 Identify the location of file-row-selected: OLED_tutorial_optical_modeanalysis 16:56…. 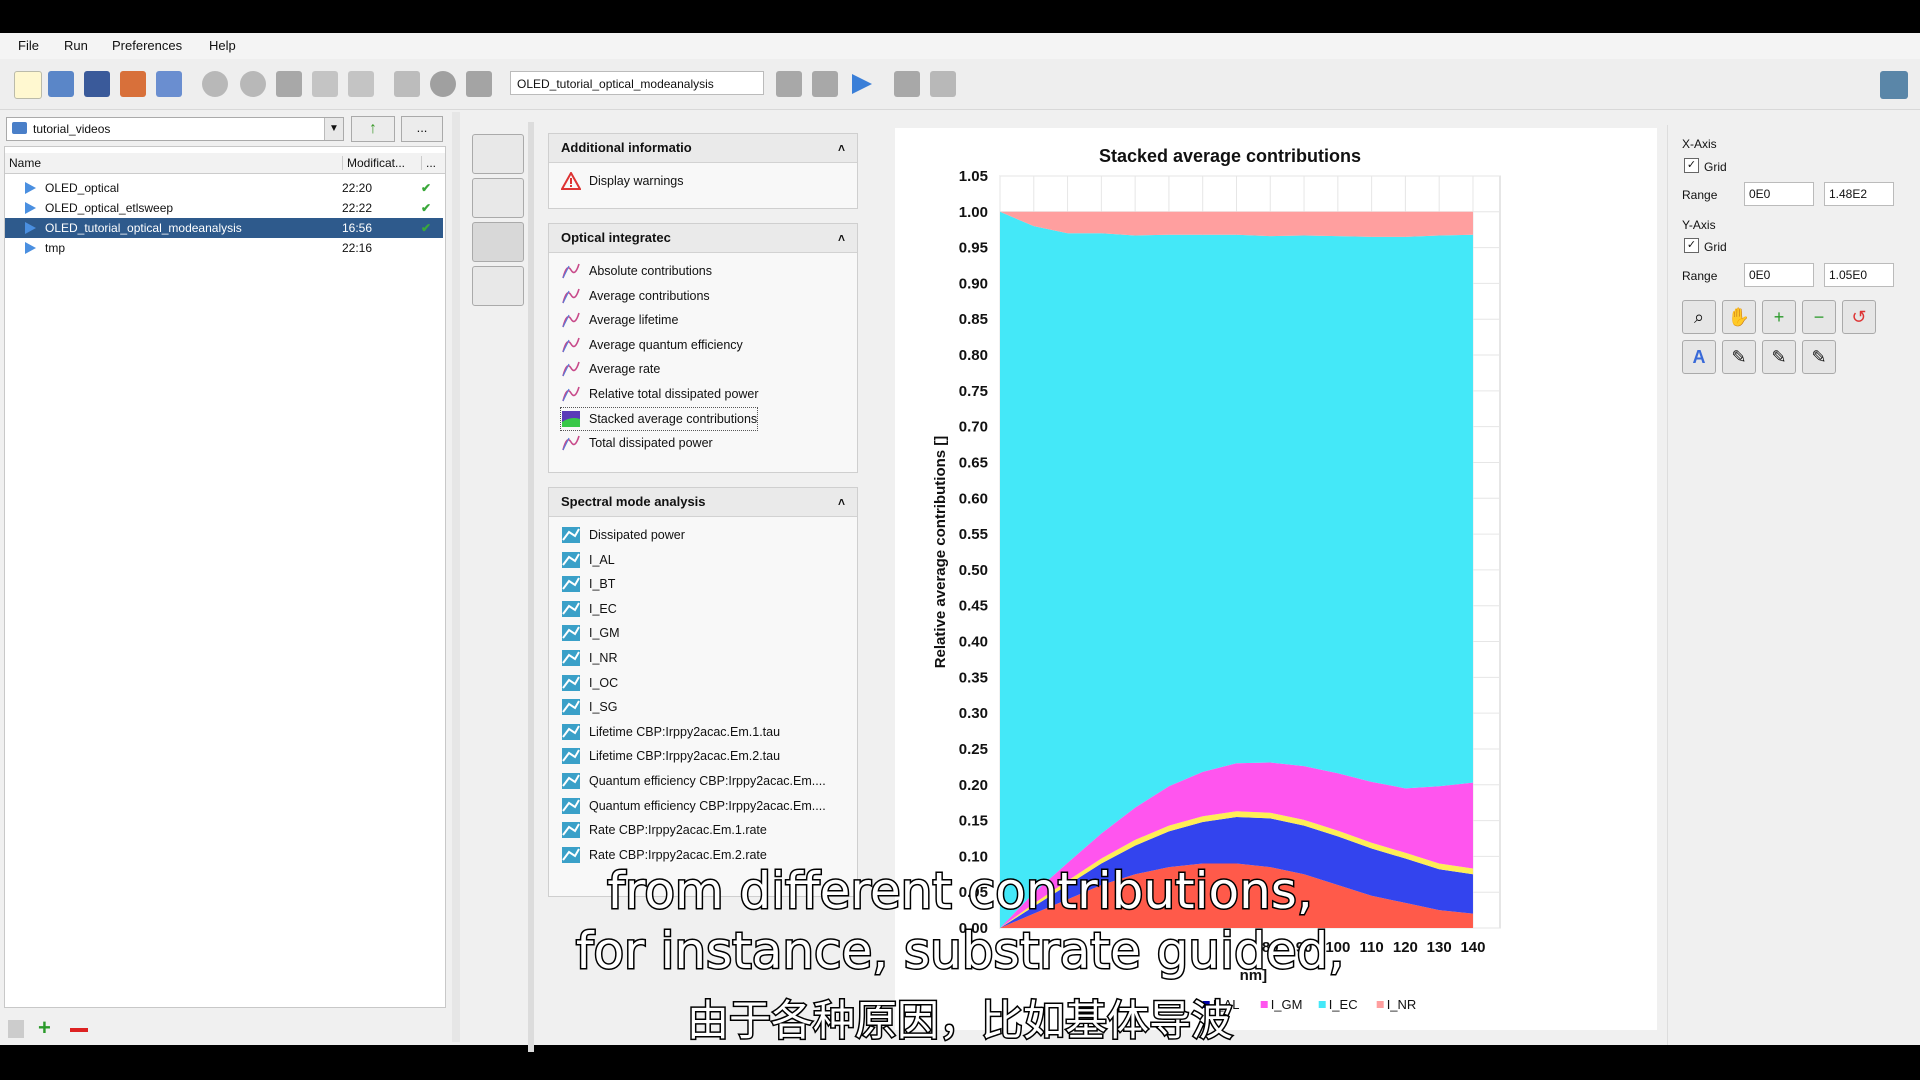
(224, 228).